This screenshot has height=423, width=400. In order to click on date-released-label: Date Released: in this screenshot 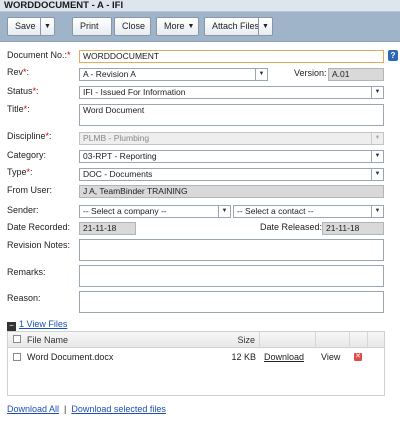, I will do `click(291, 227)`.